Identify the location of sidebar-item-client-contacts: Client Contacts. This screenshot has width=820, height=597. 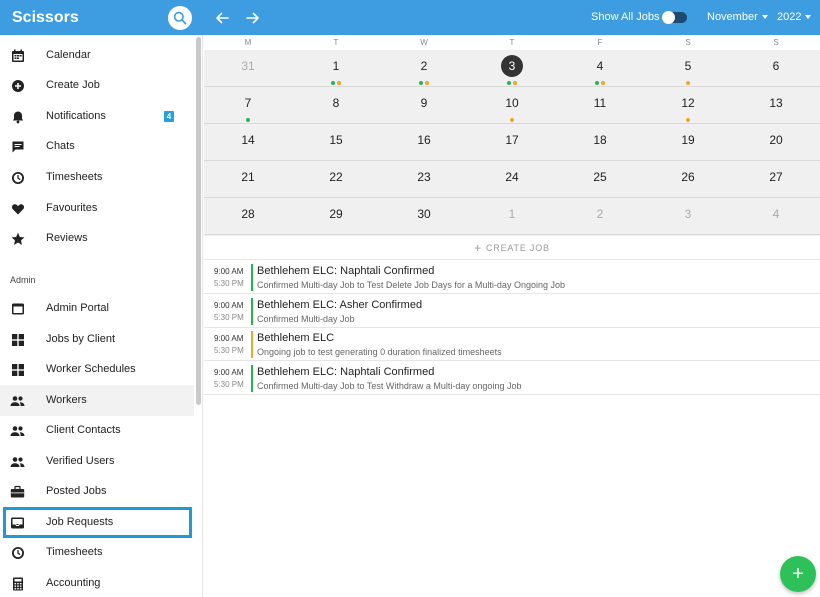
(97, 430).